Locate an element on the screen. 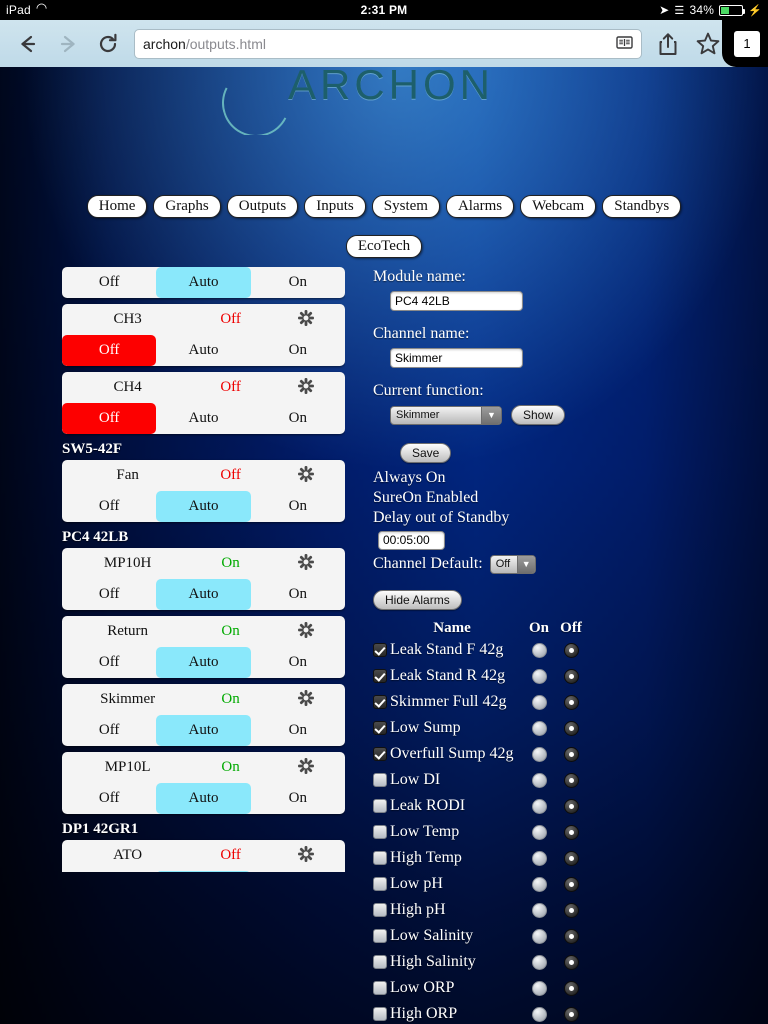 This screenshot has width=768, height=1024. nav-link-alarms: Alarms is located at coordinates (480, 206).